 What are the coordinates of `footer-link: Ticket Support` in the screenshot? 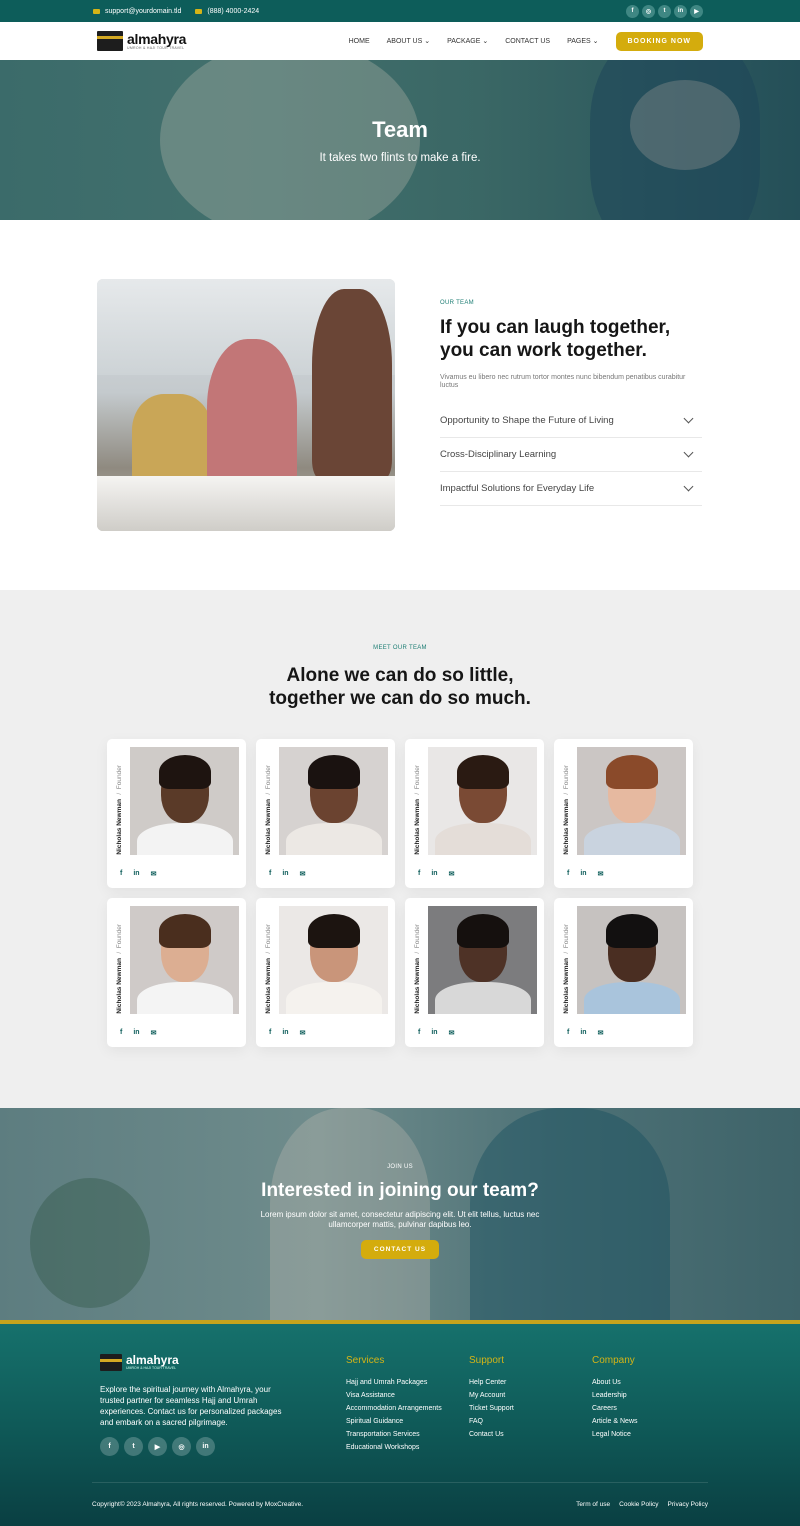 It's located at (491, 1408).